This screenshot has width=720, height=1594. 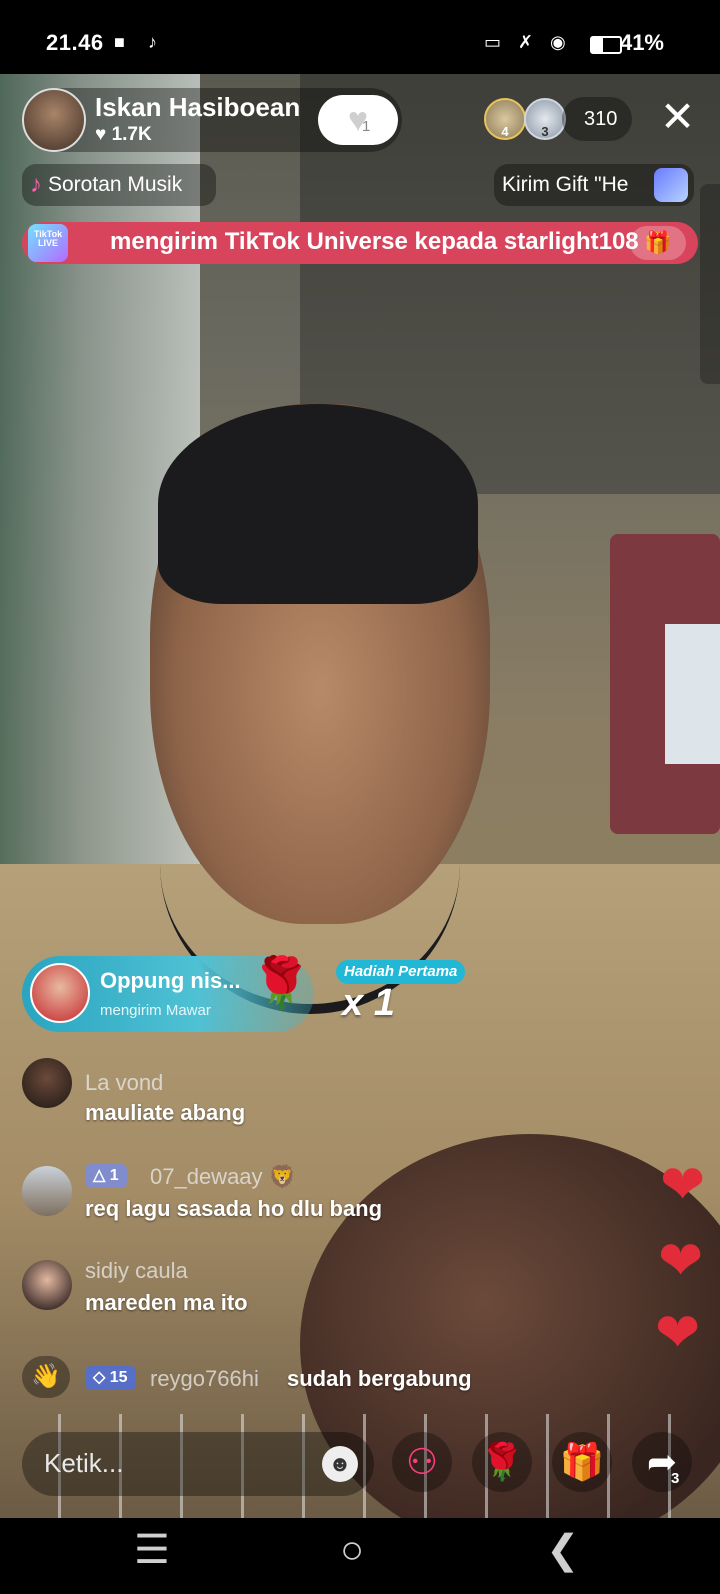 I want to click on chat-message: req lagu sasada ho dlu bang, so click(x=234, y=1208).